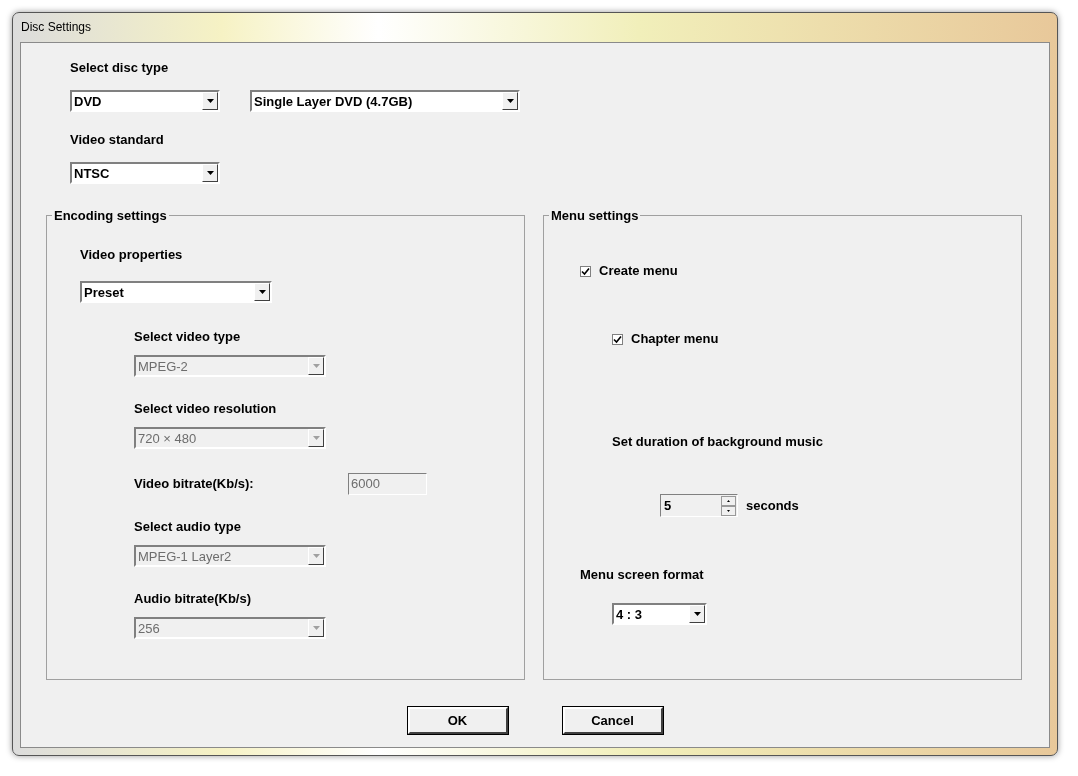  I want to click on dialog-button: Cancel, so click(612, 720).